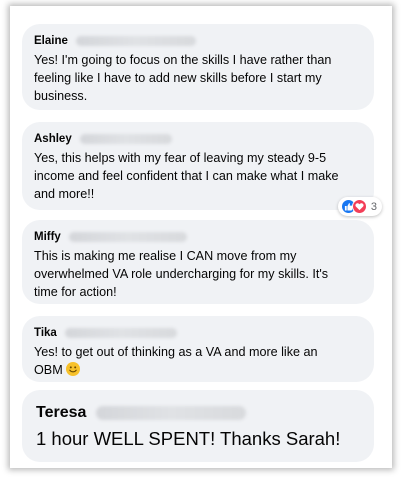 This screenshot has width=405, height=480. What do you see at coordinates (198, 237) in the screenshot?
I see `comment-header: Miffy` at bounding box center [198, 237].